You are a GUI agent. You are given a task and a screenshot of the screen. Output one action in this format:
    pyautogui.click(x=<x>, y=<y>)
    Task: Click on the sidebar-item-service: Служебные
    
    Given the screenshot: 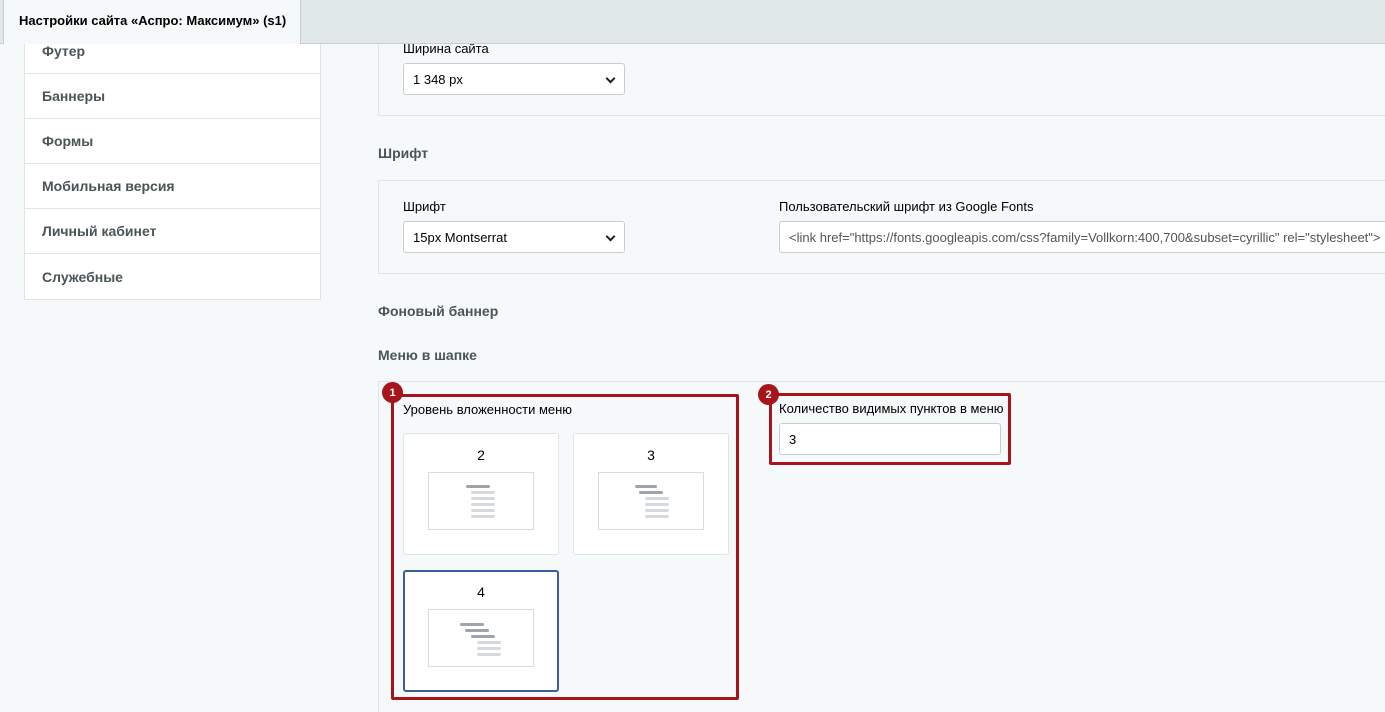 What is the action you would take?
    pyautogui.click(x=172, y=276)
    